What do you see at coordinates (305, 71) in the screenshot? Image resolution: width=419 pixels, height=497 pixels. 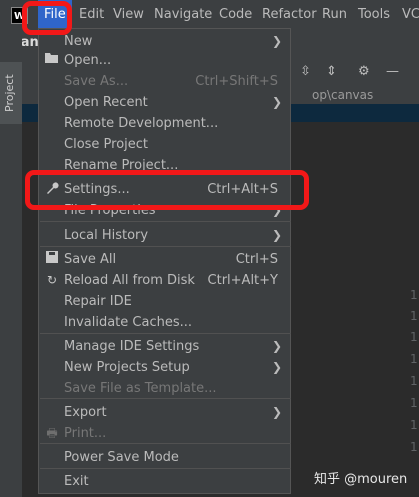 I see `expand-all-icon: ⇳` at bounding box center [305, 71].